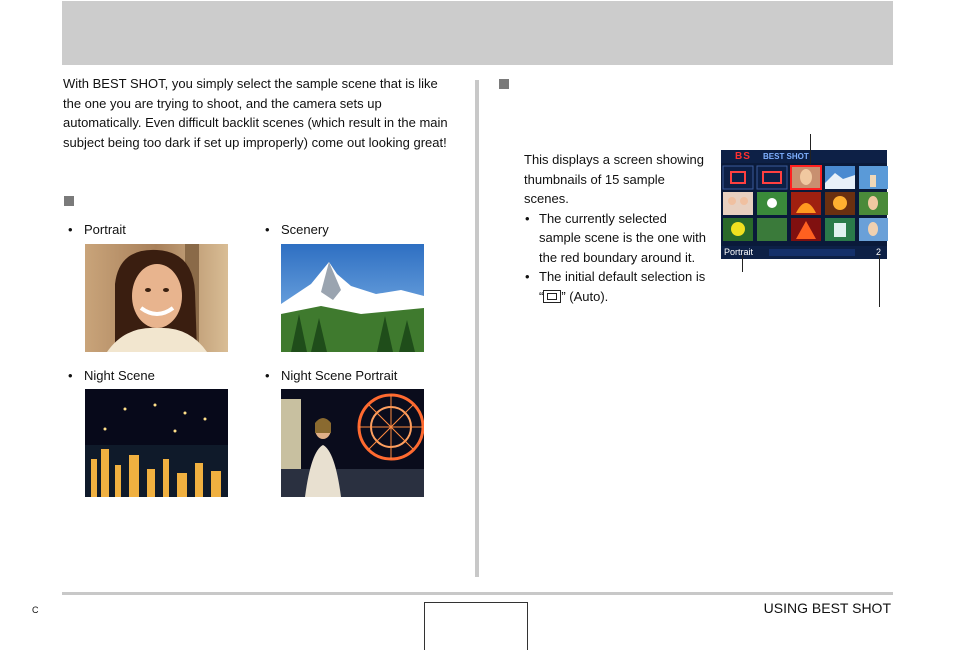 Image resolution: width=954 pixels, height=650 pixels. What do you see at coordinates (156, 443) in the screenshot?
I see `night-scene-photo` at bounding box center [156, 443].